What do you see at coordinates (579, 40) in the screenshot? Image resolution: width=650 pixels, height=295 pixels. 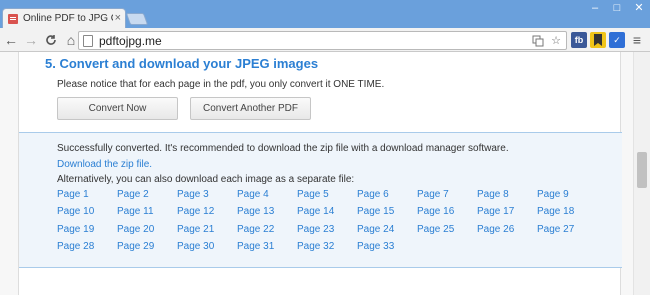 I see `fb-extension-icon: fb` at bounding box center [579, 40].